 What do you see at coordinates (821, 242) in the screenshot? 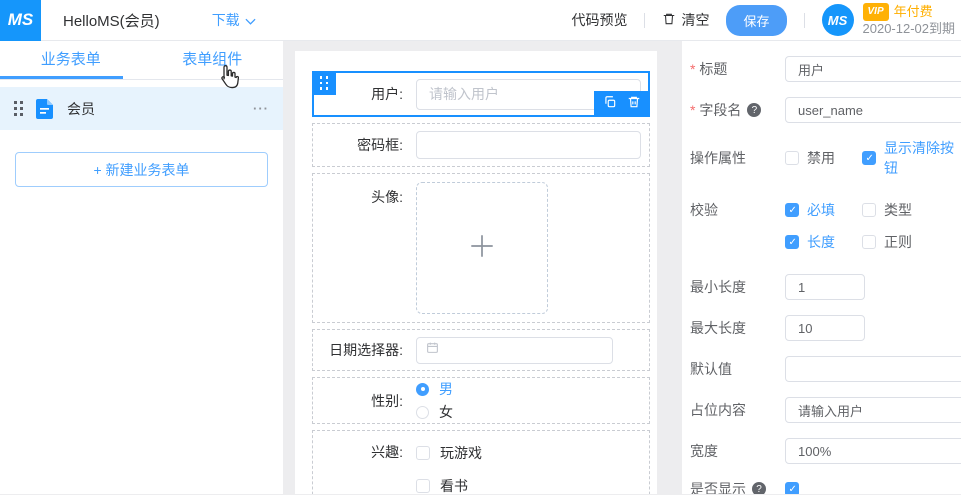
I see `checkbox-label: 长度` at bounding box center [821, 242].